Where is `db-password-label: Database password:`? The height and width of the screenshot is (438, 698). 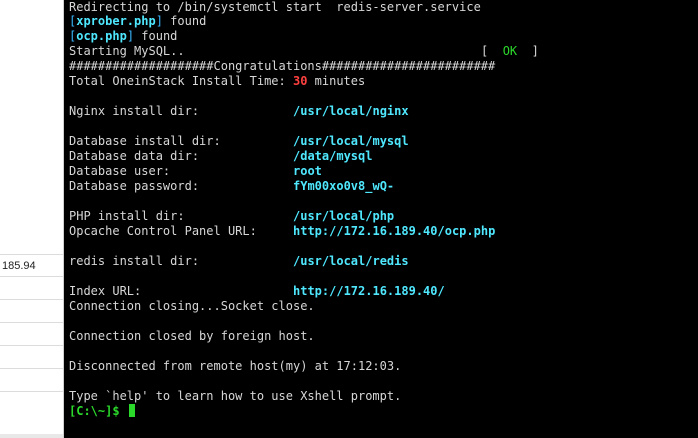
db-password-label: Database password: is located at coordinates (134, 186).